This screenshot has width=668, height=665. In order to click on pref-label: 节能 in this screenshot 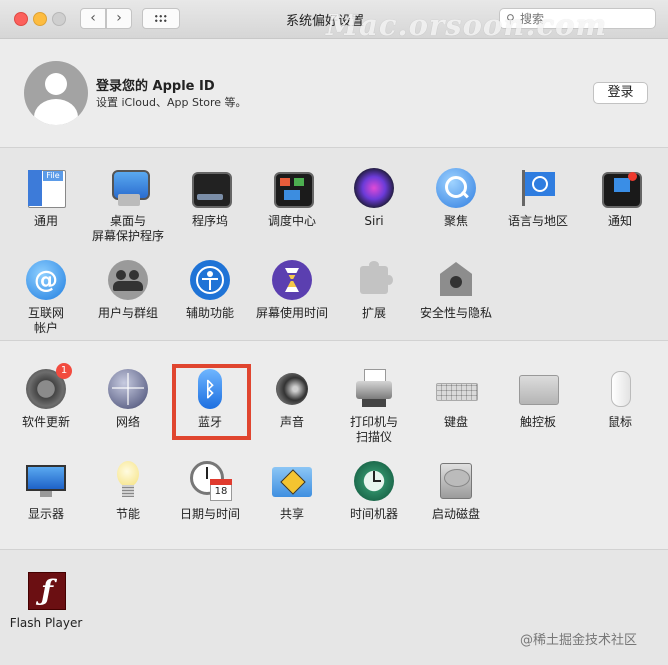, I will do `click(127, 514)`.